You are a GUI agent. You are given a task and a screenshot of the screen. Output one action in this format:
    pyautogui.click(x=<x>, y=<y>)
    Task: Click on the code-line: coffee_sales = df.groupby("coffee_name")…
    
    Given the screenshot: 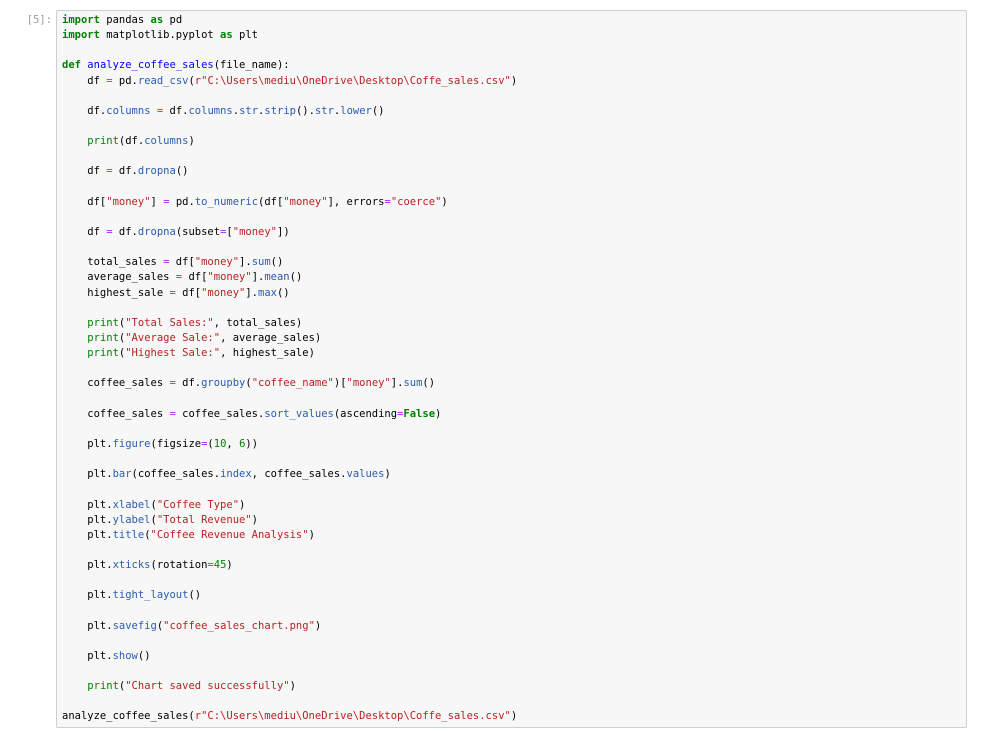 What is the action you would take?
    pyautogui.click(x=289, y=383)
    